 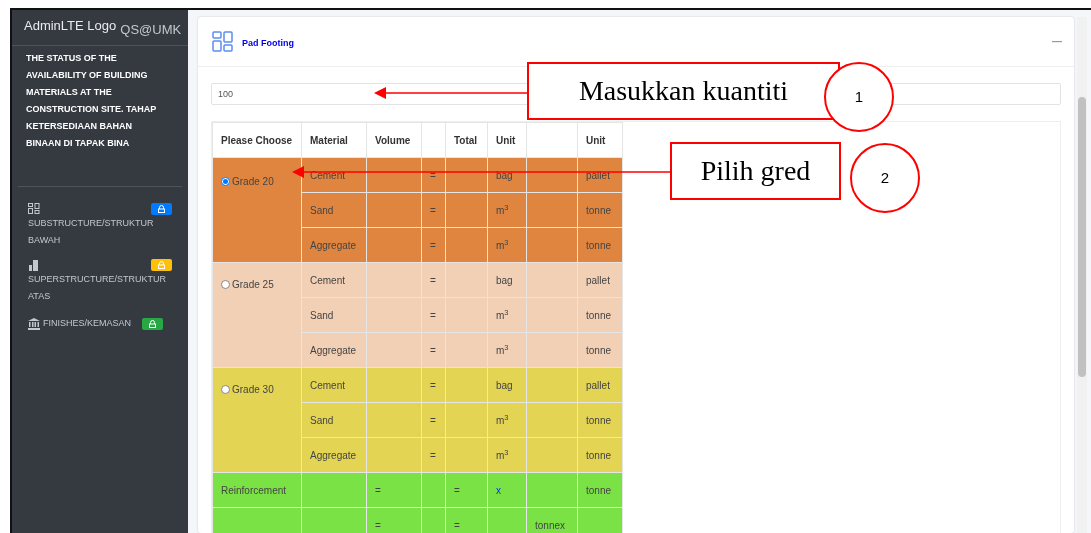 I want to click on nav-label: SUPERSTRUCTURE/STRUKTUR ATAS, so click(x=97, y=288).